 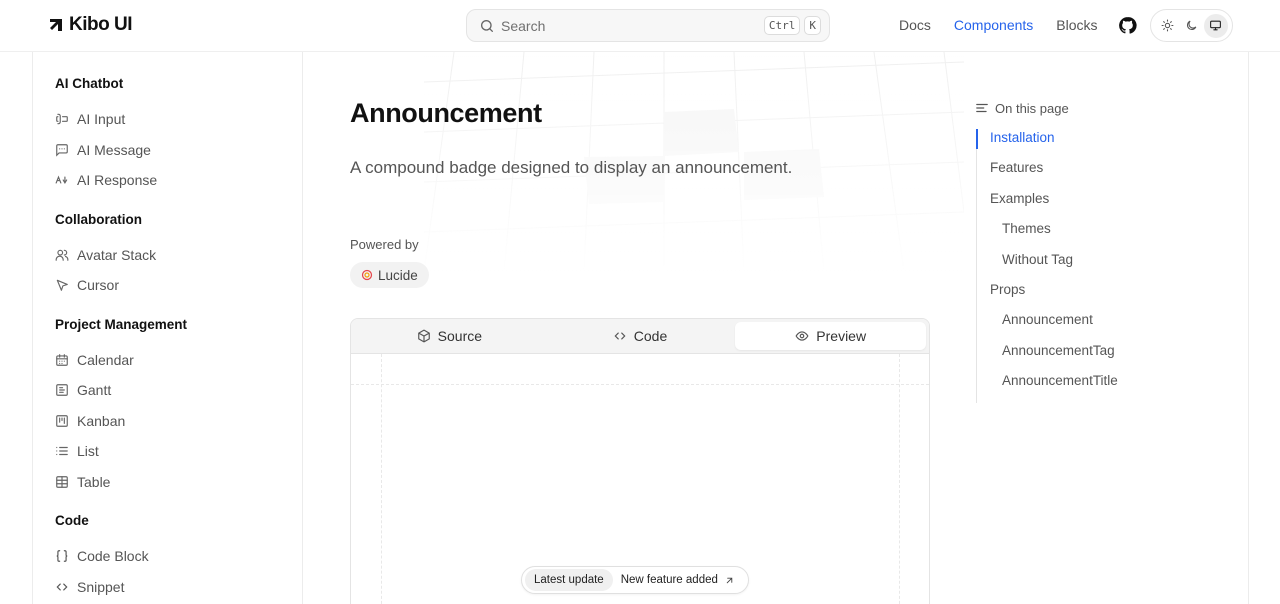 What do you see at coordinates (101, 119) in the screenshot?
I see `sidebar-item-label: AI Input` at bounding box center [101, 119].